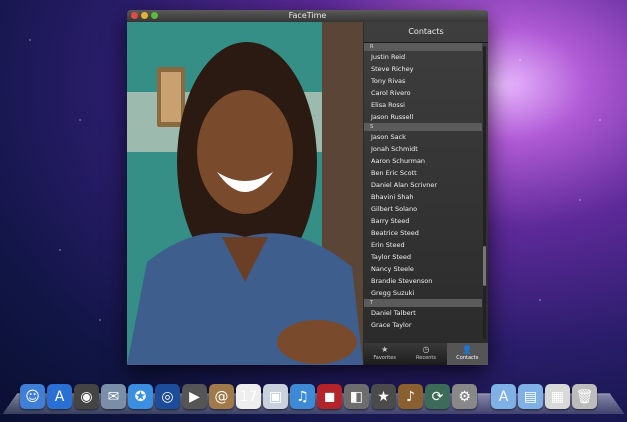 Image resolution: width=627 pixels, height=422 pixels. I want to click on dock-icon-glyph: ◼, so click(329, 396).